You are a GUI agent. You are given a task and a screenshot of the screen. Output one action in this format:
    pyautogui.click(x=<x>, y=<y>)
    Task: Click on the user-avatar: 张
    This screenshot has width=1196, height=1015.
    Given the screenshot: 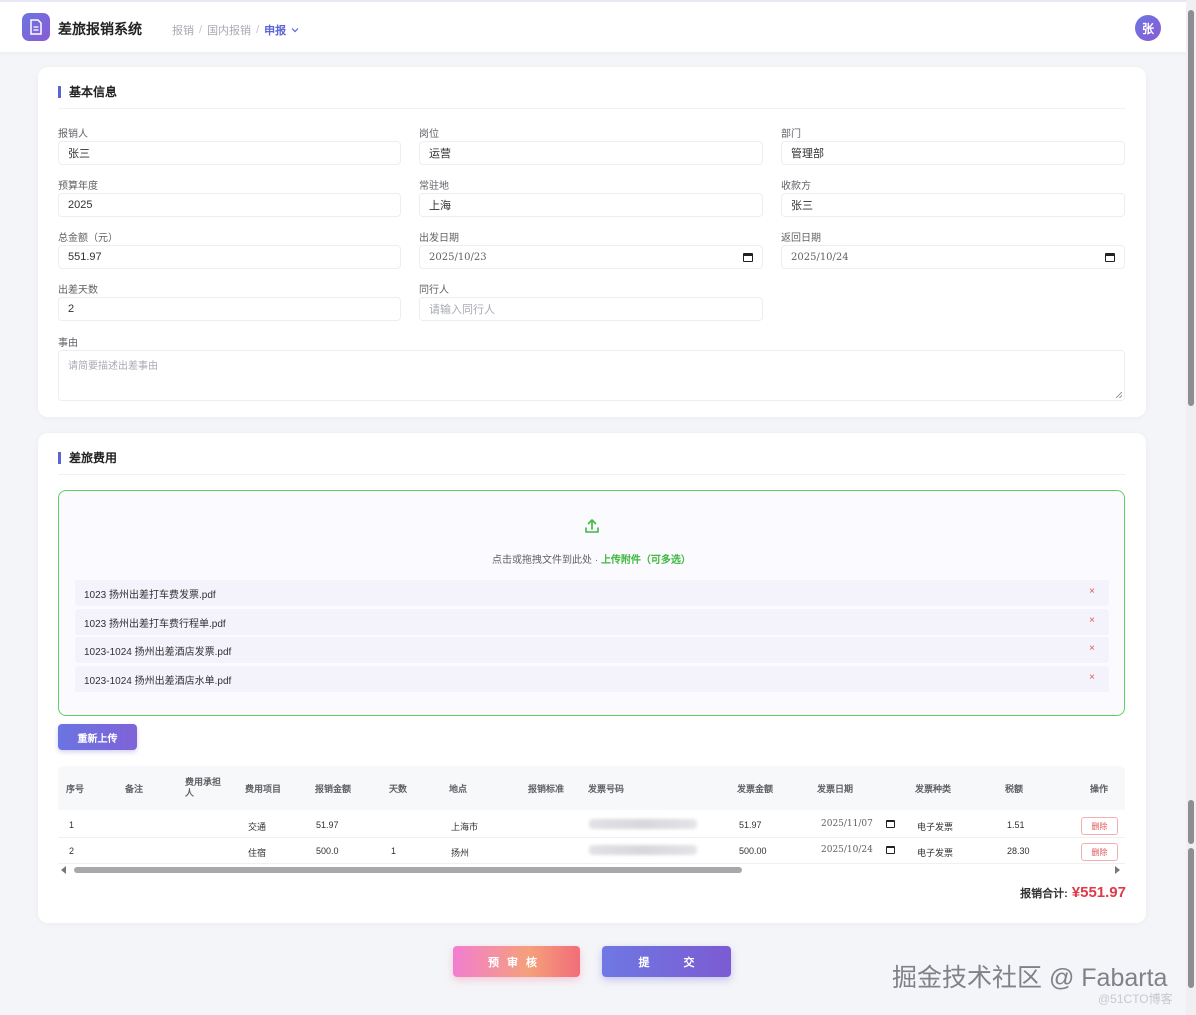 What is the action you would take?
    pyautogui.click(x=1148, y=28)
    